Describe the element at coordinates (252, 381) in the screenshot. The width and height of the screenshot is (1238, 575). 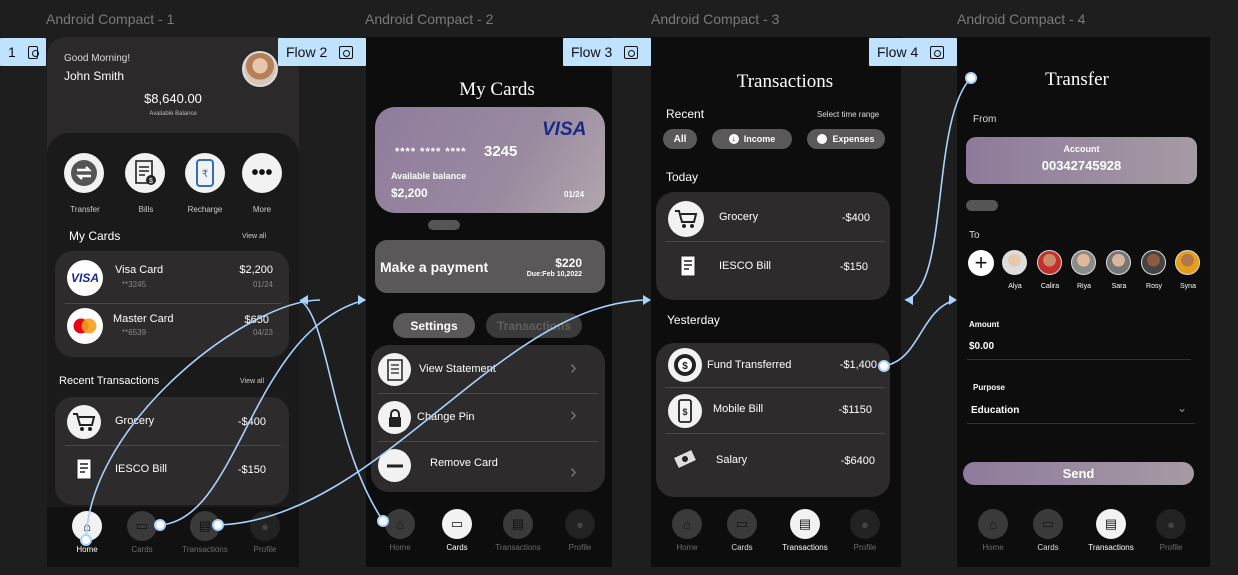
I see `recent-view-all: View all` at that location.